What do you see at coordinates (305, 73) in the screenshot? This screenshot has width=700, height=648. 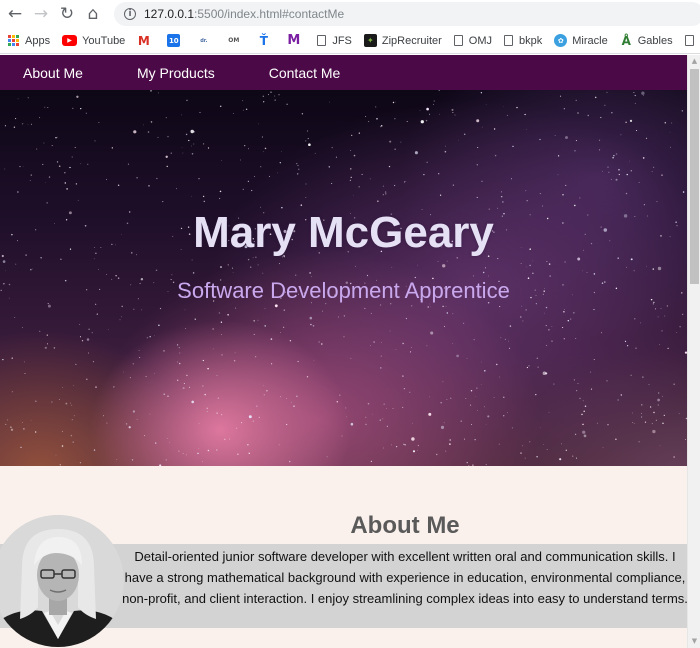 I see `nav-contact-me-link: Contact Me` at bounding box center [305, 73].